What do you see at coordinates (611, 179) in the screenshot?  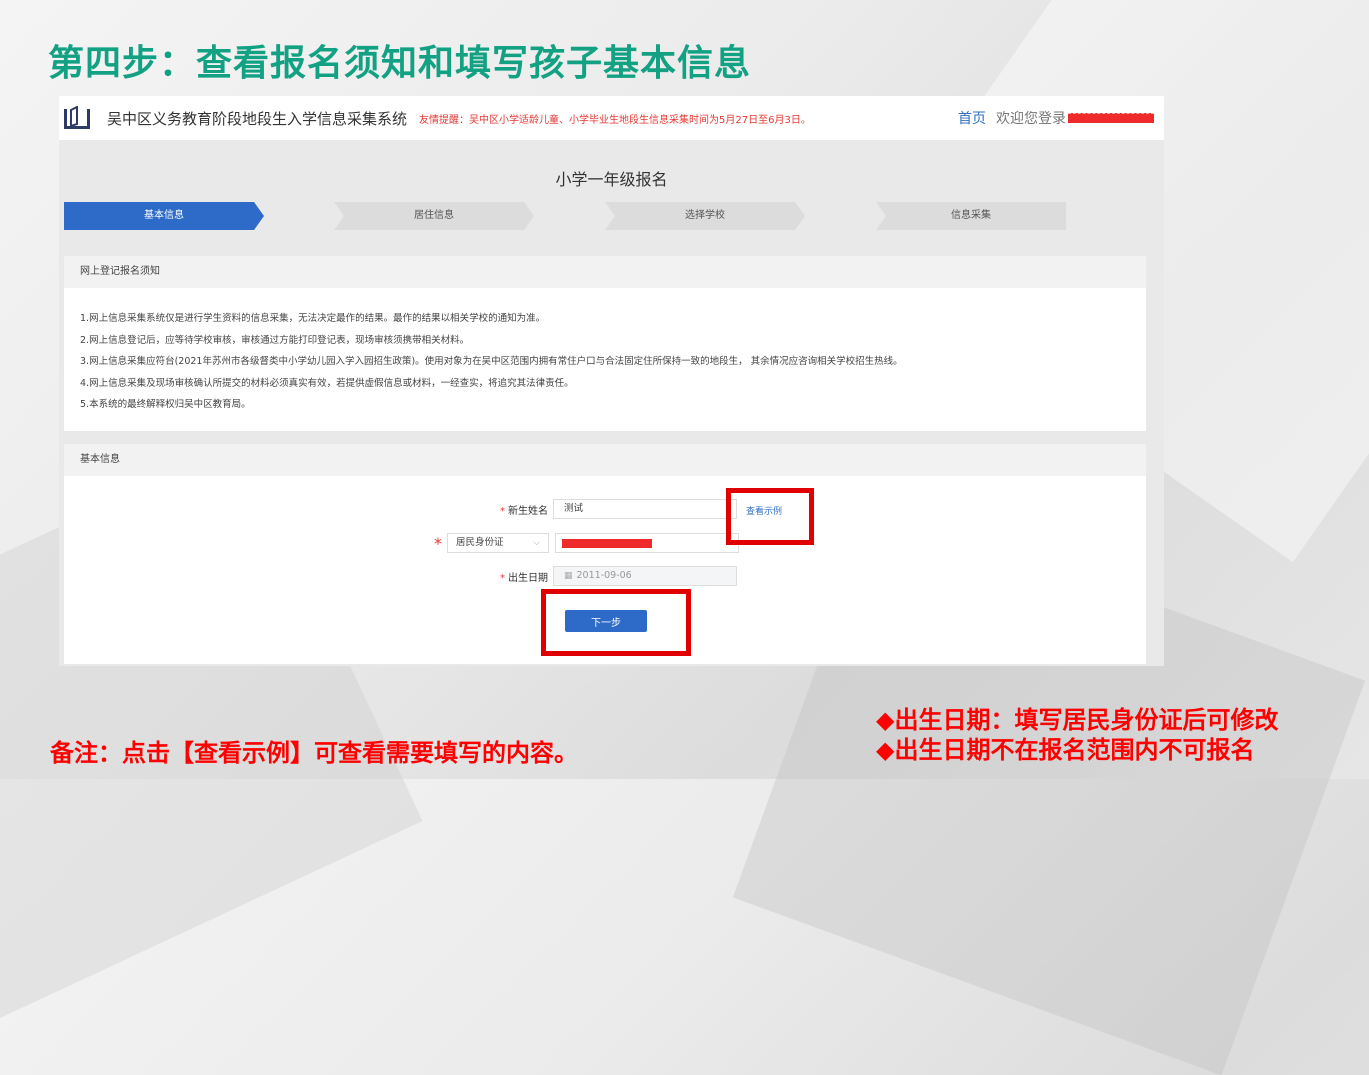 I see `page-heading: 小学一年级报名` at bounding box center [611, 179].